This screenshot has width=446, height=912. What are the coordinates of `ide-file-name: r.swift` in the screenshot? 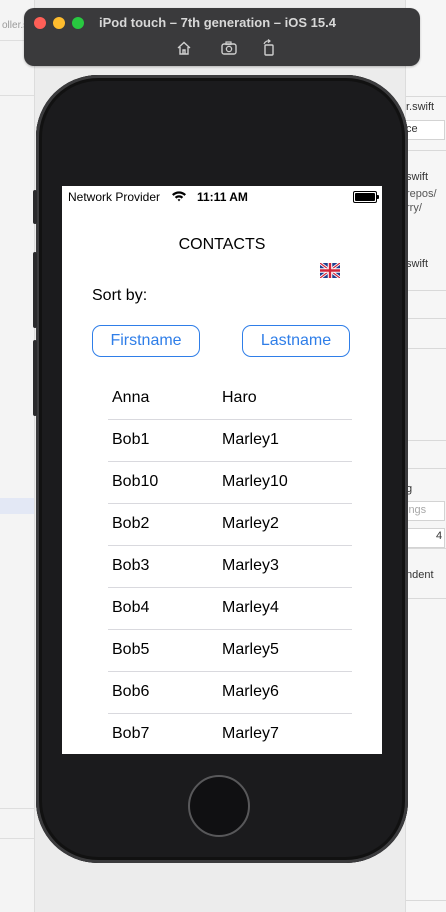 It's located at (420, 107).